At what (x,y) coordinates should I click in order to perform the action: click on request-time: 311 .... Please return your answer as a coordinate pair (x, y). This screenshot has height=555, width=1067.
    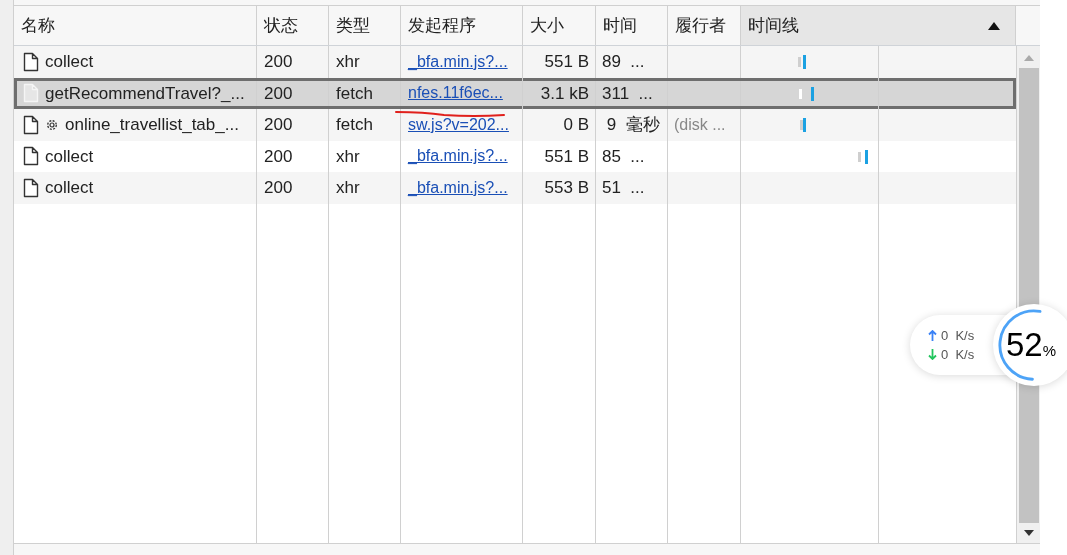
    Looking at the image, I should click on (627, 93).